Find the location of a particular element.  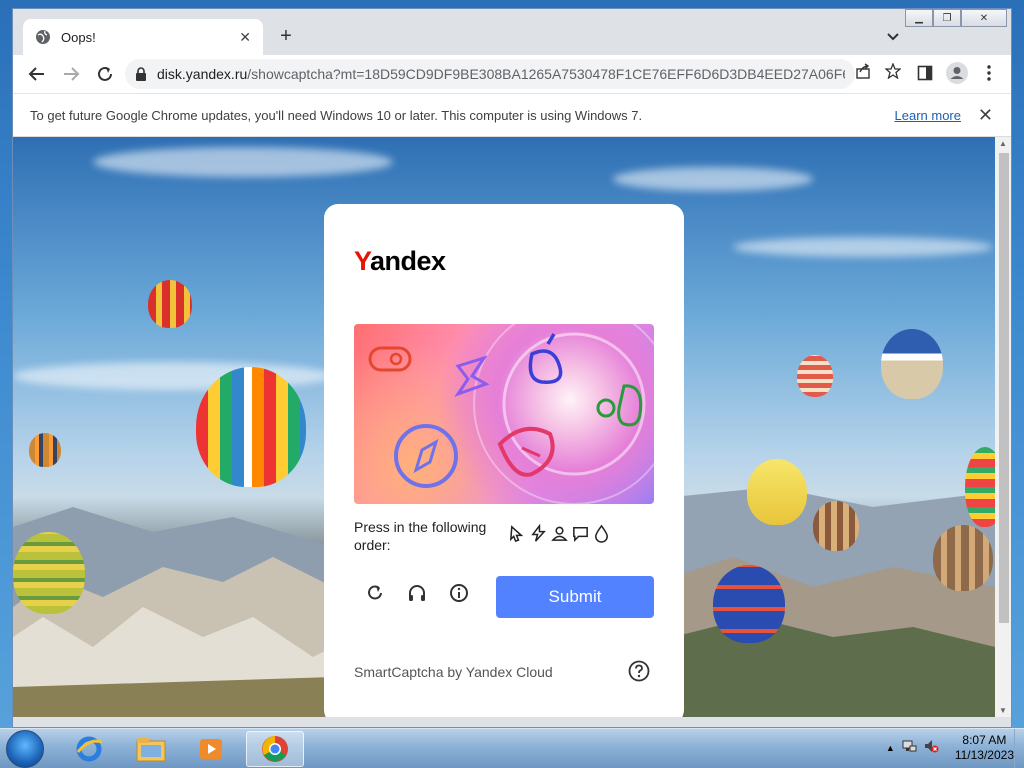

learn-more-link: Learn more is located at coordinates (928, 115).